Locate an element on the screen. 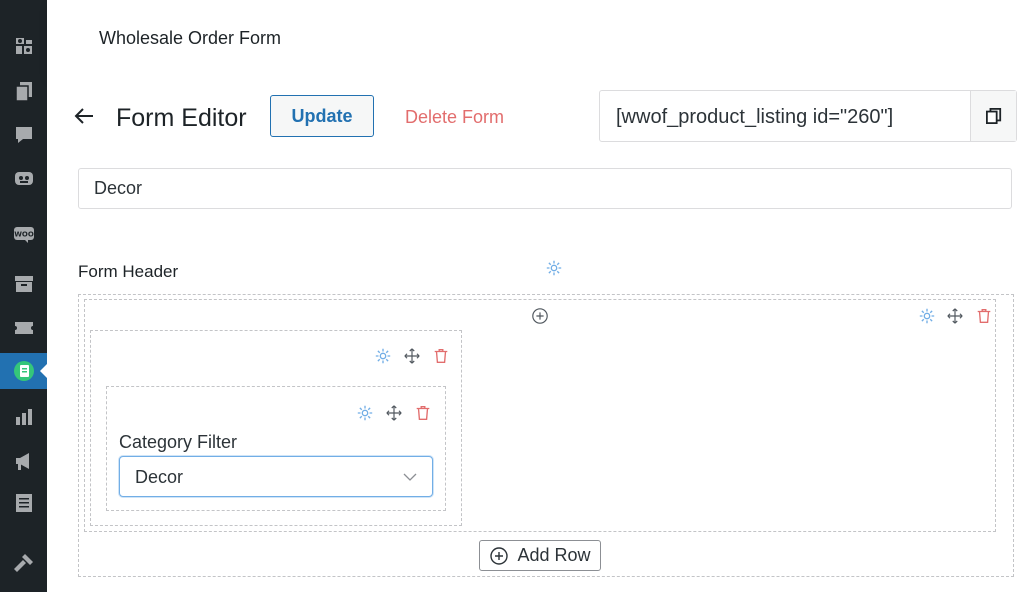 The image size is (1024, 592). add-row-button: Add Row is located at coordinates (540, 555).